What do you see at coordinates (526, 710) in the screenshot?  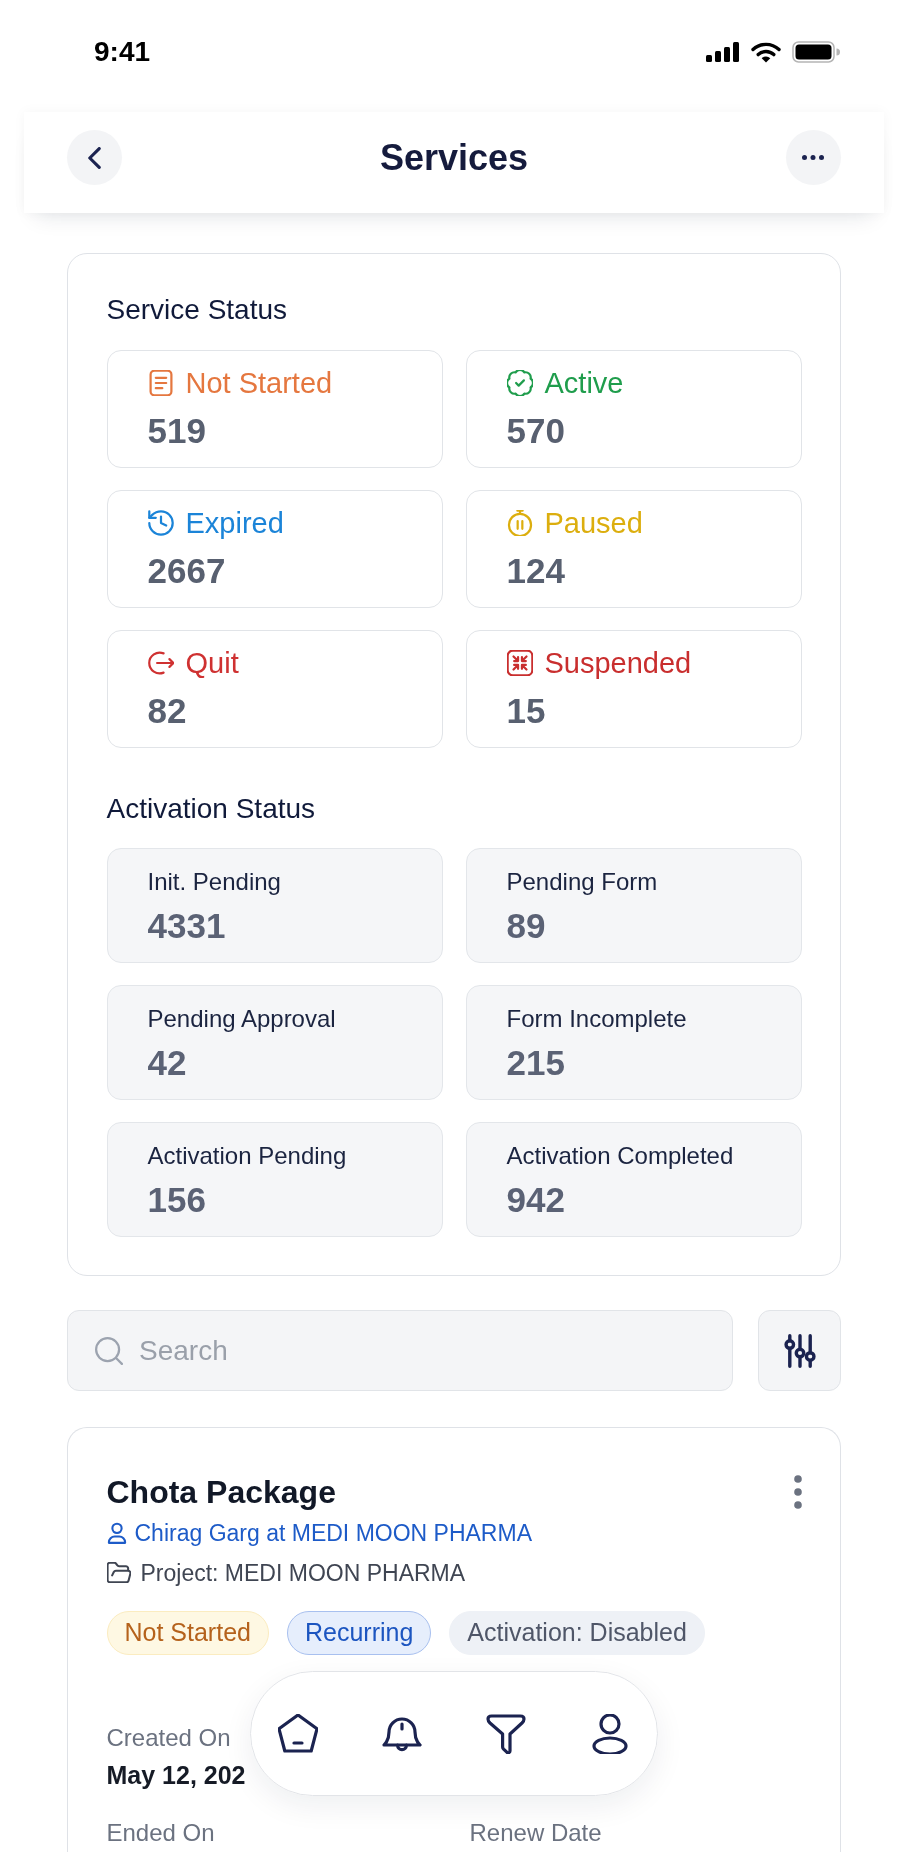 I see `status-count: 15` at bounding box center [526, 710].